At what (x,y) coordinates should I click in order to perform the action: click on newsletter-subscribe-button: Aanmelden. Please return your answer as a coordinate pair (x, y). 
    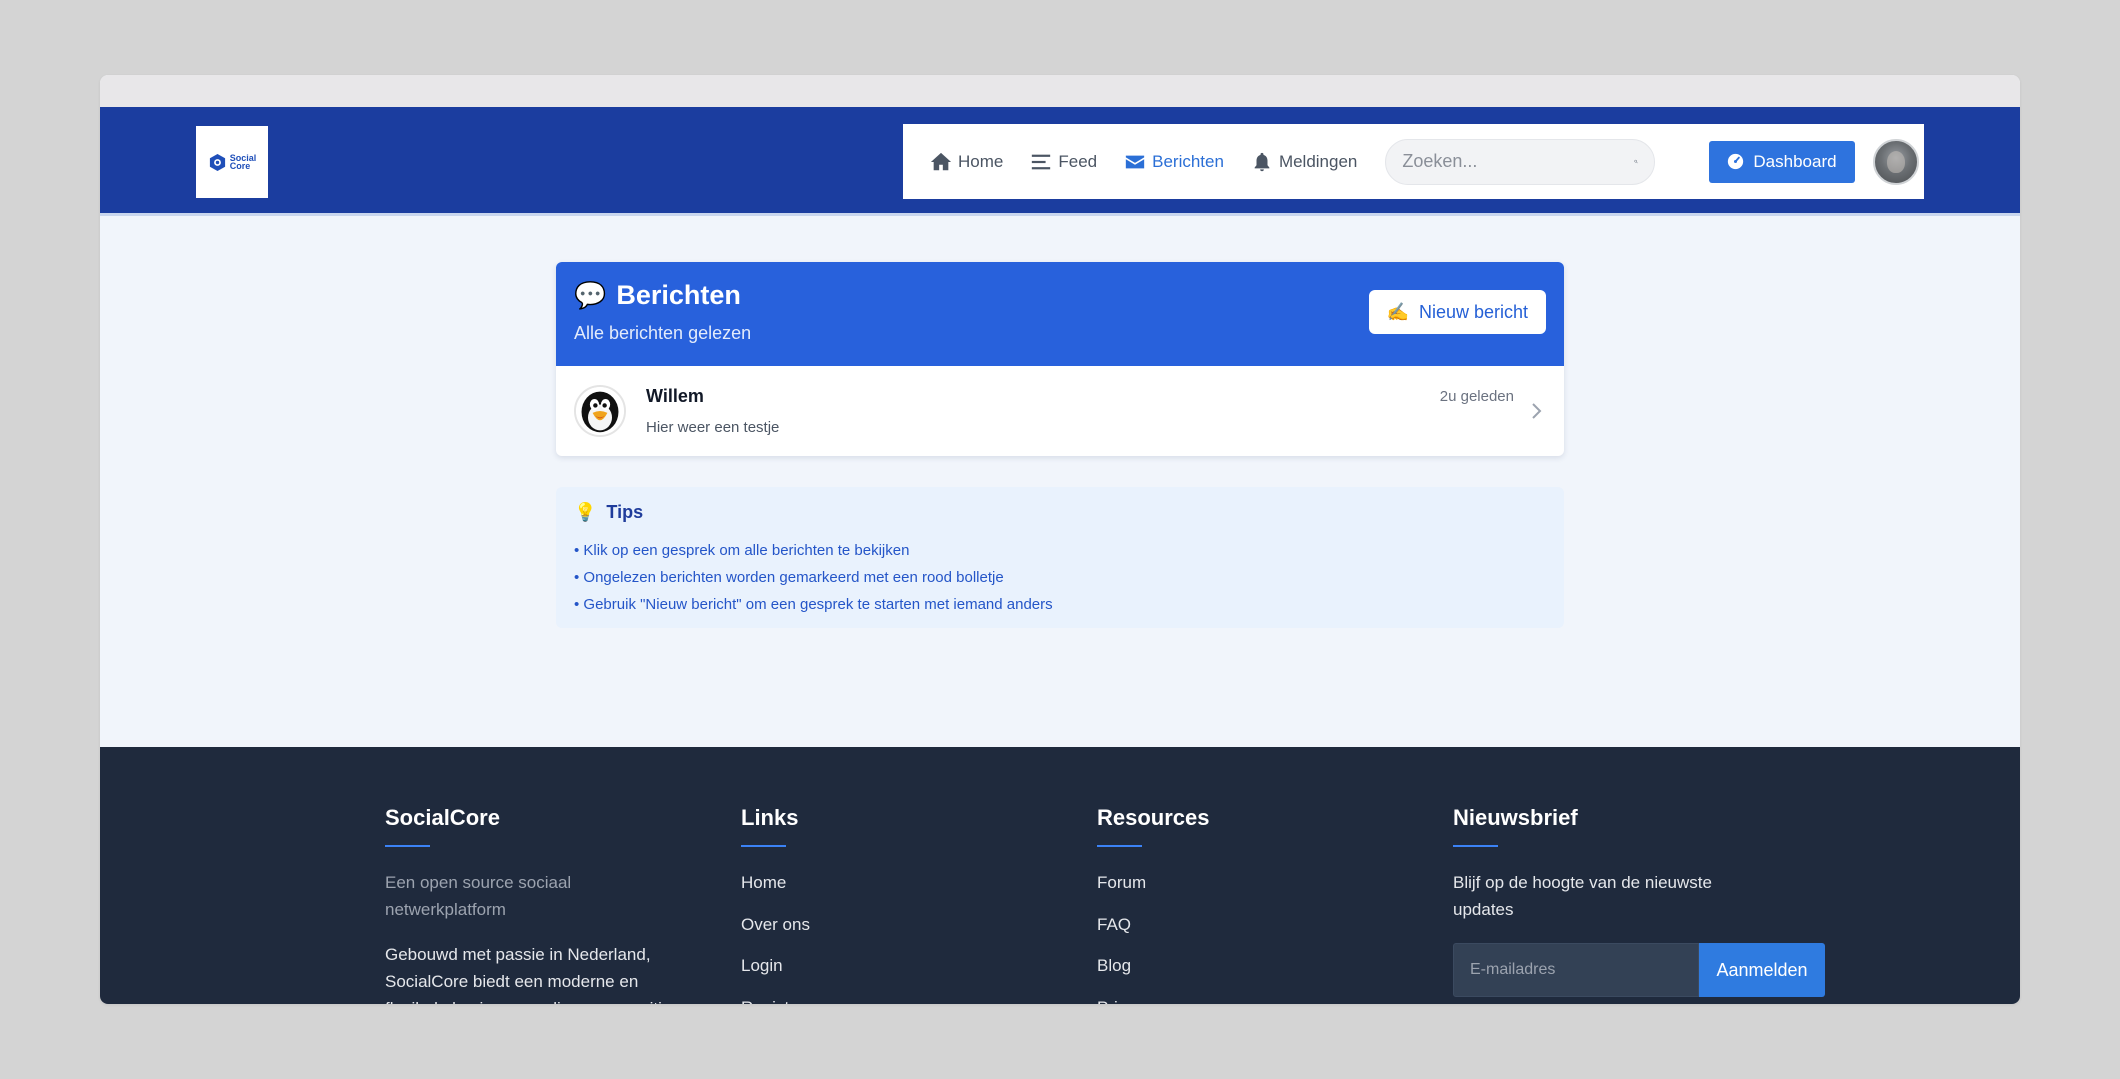
    Looking at the image, I should click on (1762, 970).